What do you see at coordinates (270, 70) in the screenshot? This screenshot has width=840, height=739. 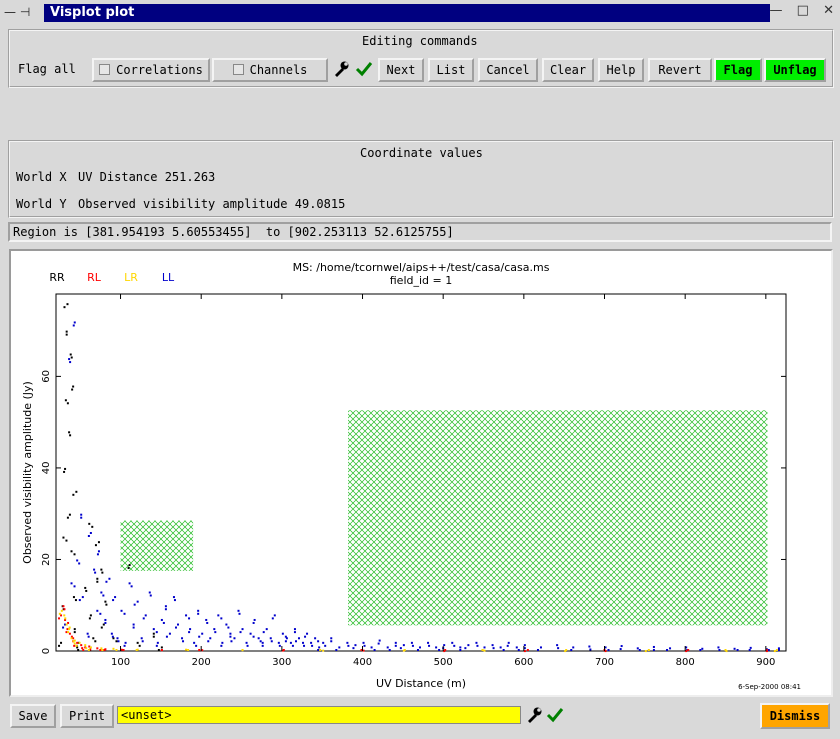 I see `channels-toggle: Channels` at bounding box center [270, 70].